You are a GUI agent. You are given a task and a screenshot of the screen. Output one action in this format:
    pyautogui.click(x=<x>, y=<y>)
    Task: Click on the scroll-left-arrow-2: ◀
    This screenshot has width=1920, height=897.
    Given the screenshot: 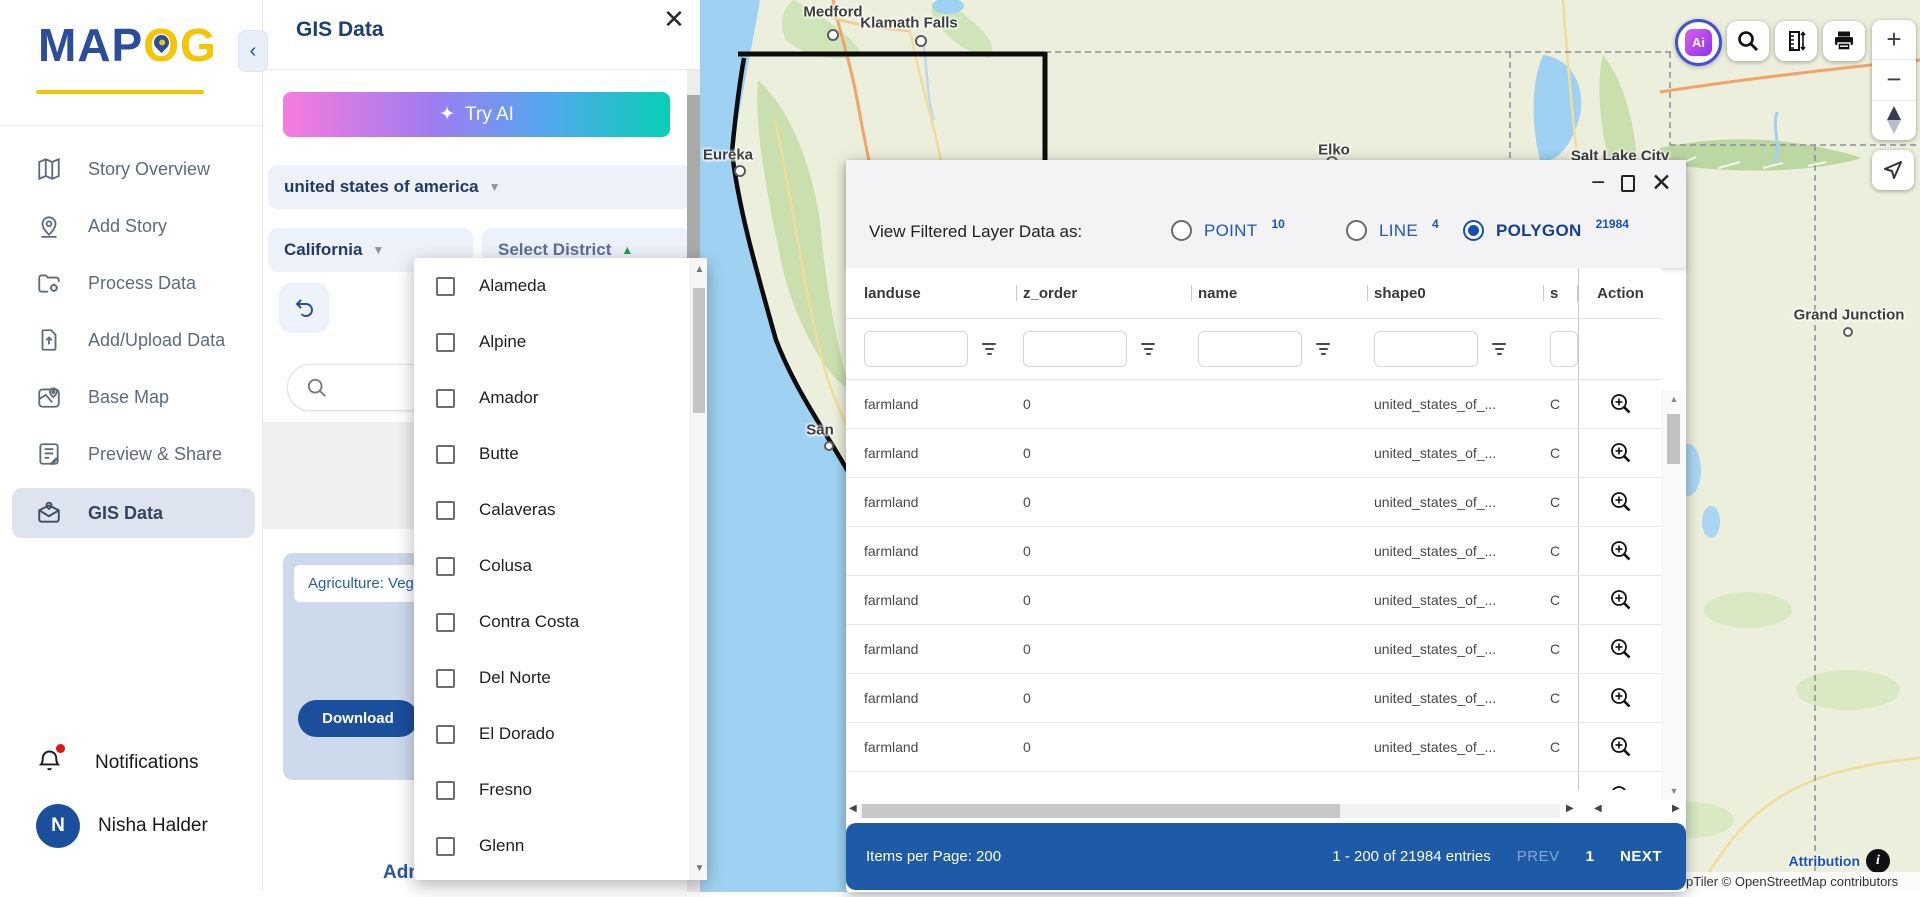 What is the action you would take?
    pyautogui.click(x=1598, y=808)
    